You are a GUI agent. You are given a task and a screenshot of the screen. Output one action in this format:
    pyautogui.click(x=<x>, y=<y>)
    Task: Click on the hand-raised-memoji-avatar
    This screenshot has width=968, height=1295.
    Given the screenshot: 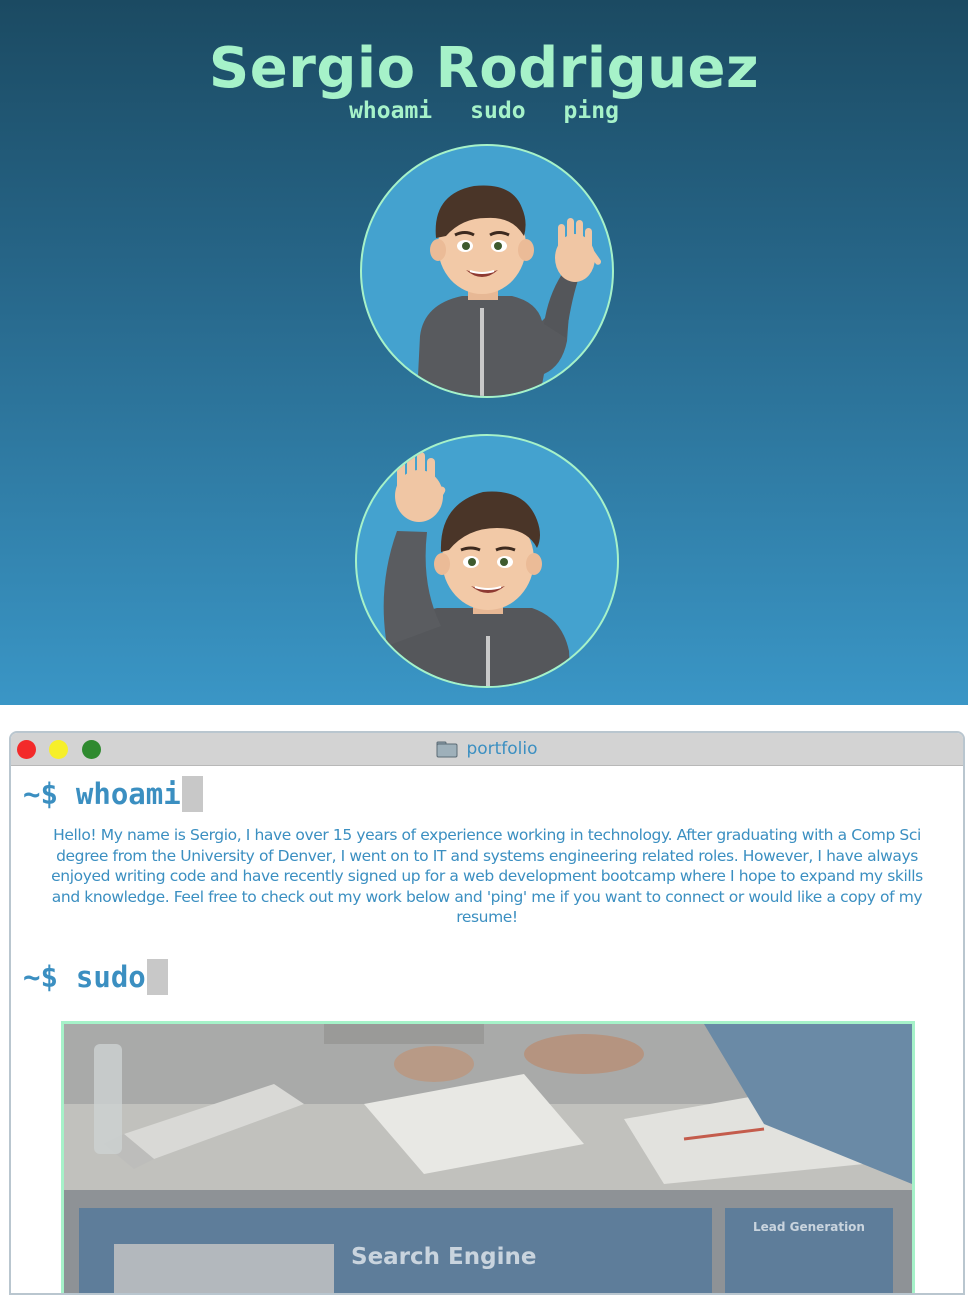 What is the action you would take?
    pyautogui.click(x=487, y=561)
    